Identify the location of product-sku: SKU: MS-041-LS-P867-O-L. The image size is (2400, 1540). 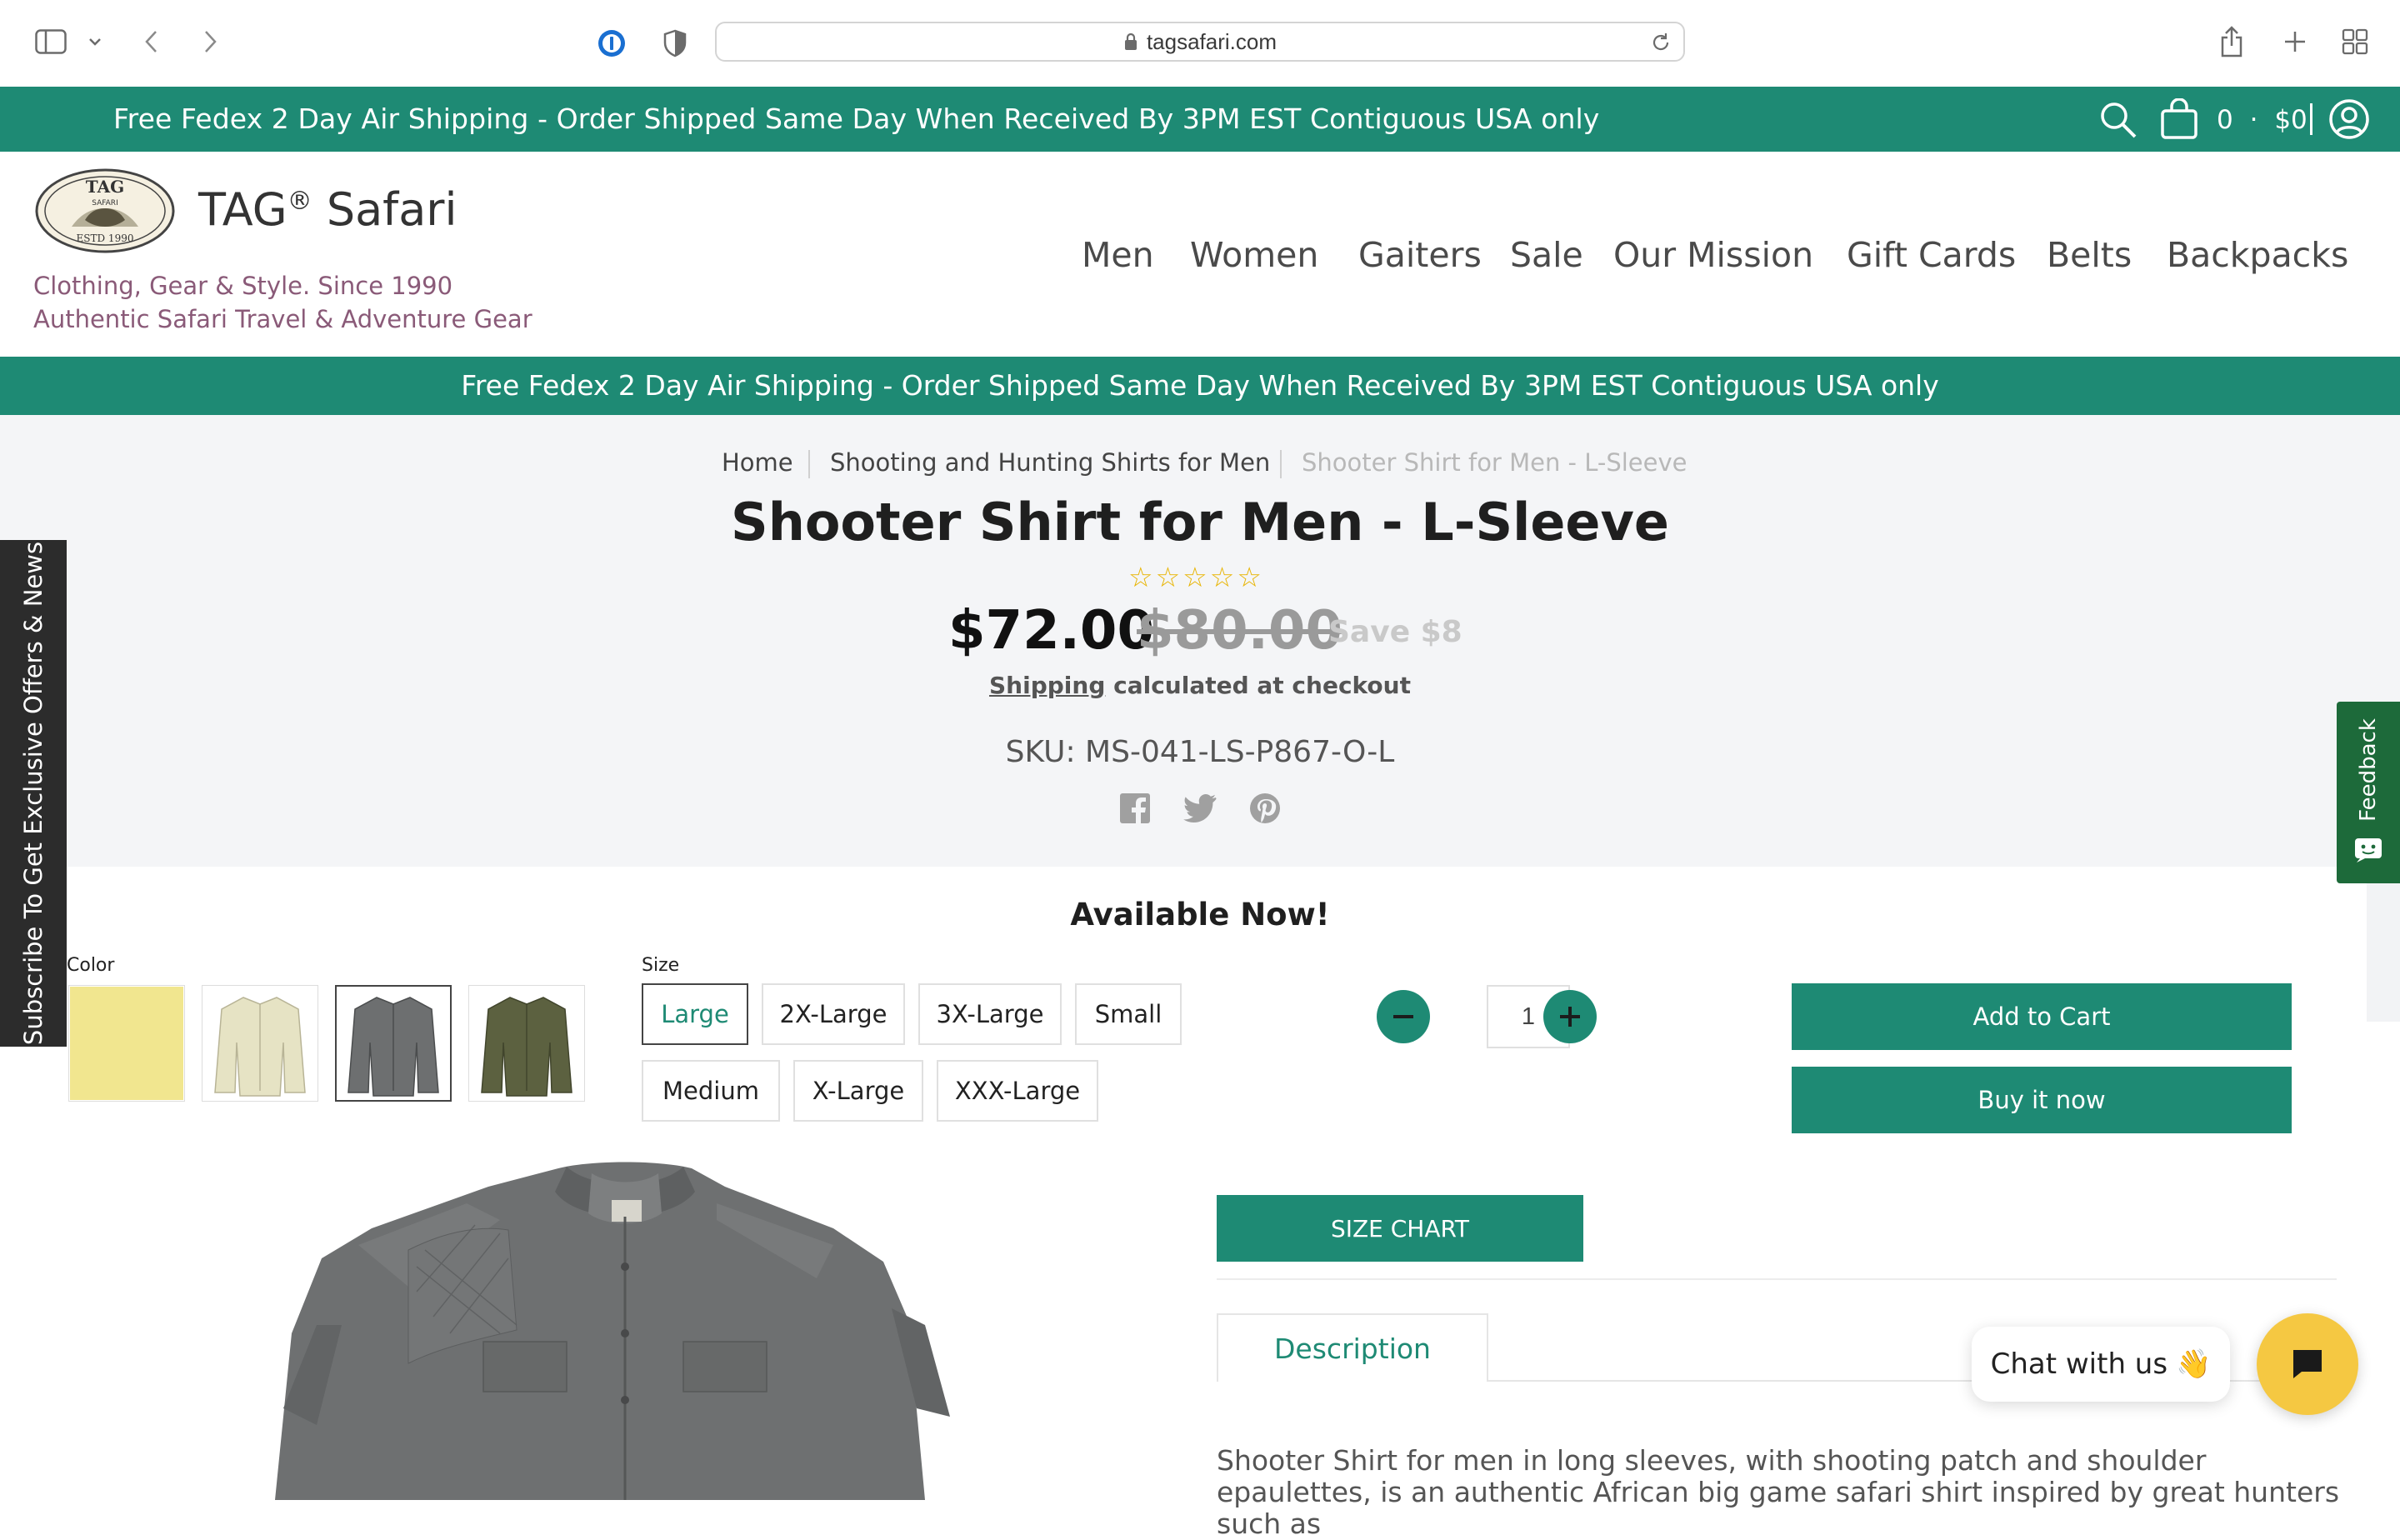
(1200, 752).